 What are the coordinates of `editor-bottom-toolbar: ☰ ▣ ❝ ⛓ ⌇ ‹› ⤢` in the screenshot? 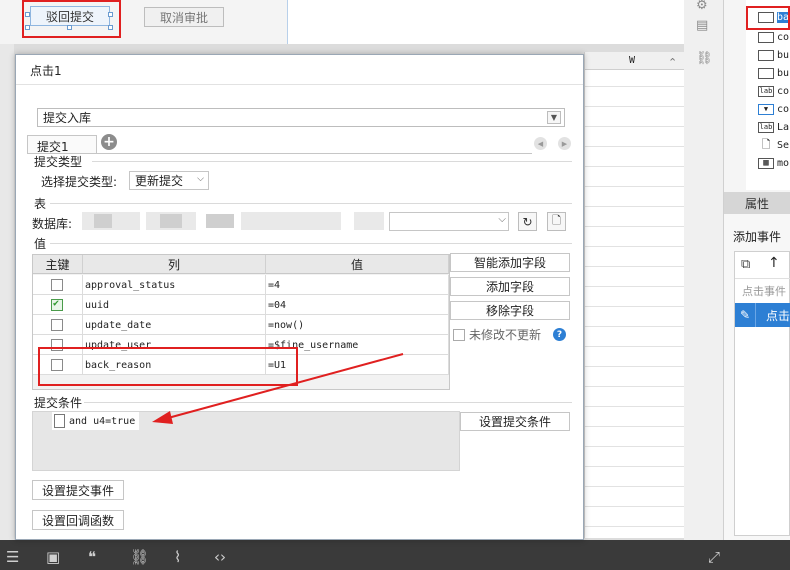 It's located at (395, 555).